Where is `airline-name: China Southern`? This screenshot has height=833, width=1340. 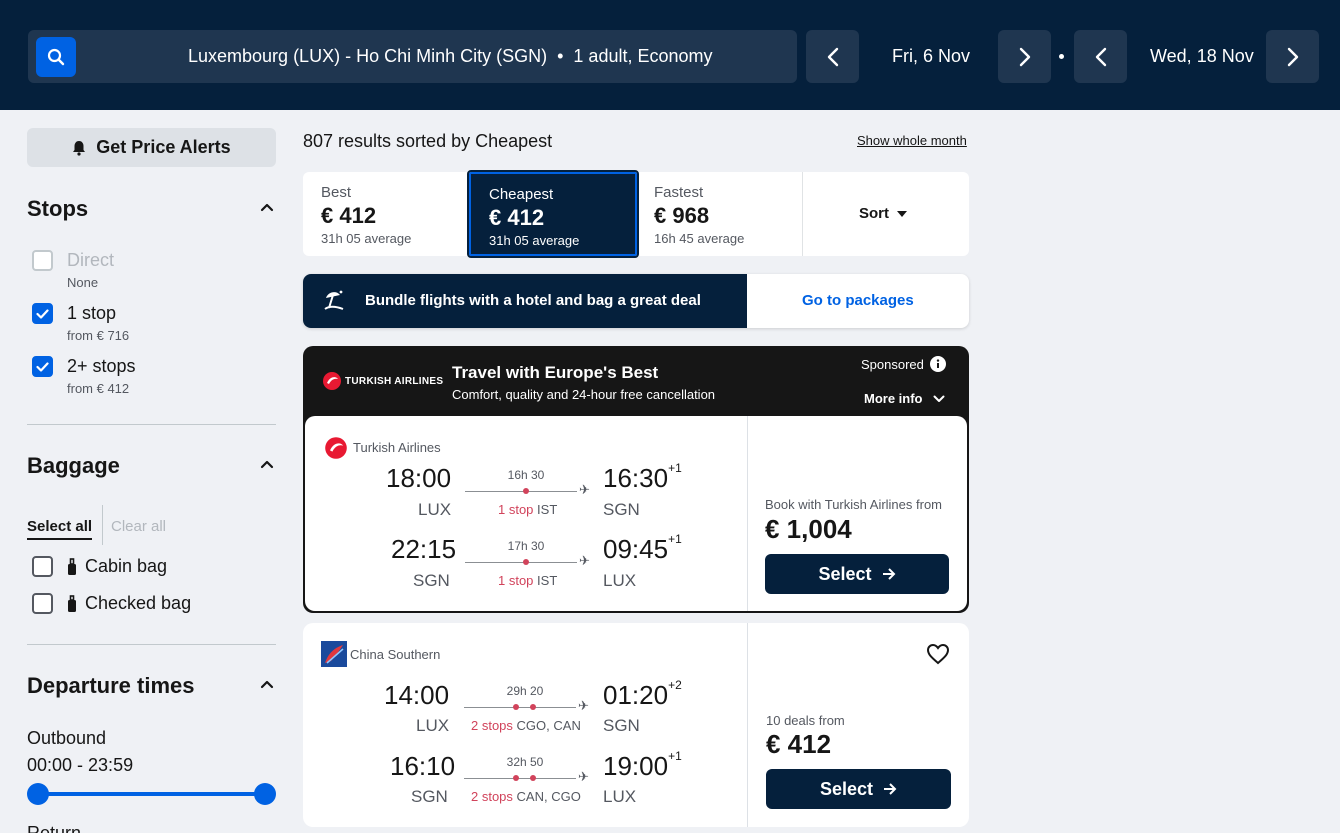
airline-name: China Southern is located at coordinates (395, 654).